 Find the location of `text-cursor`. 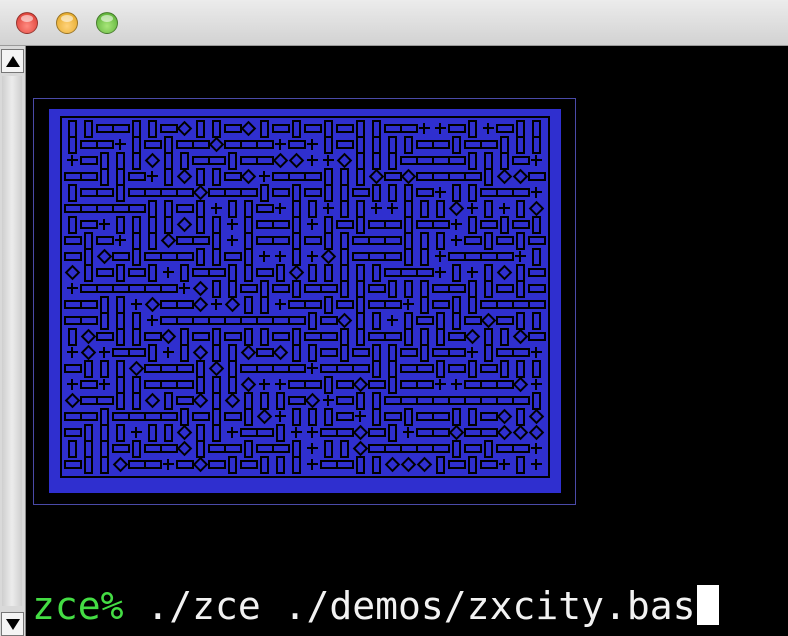

text-cursor is located at coordinates (708, 605).